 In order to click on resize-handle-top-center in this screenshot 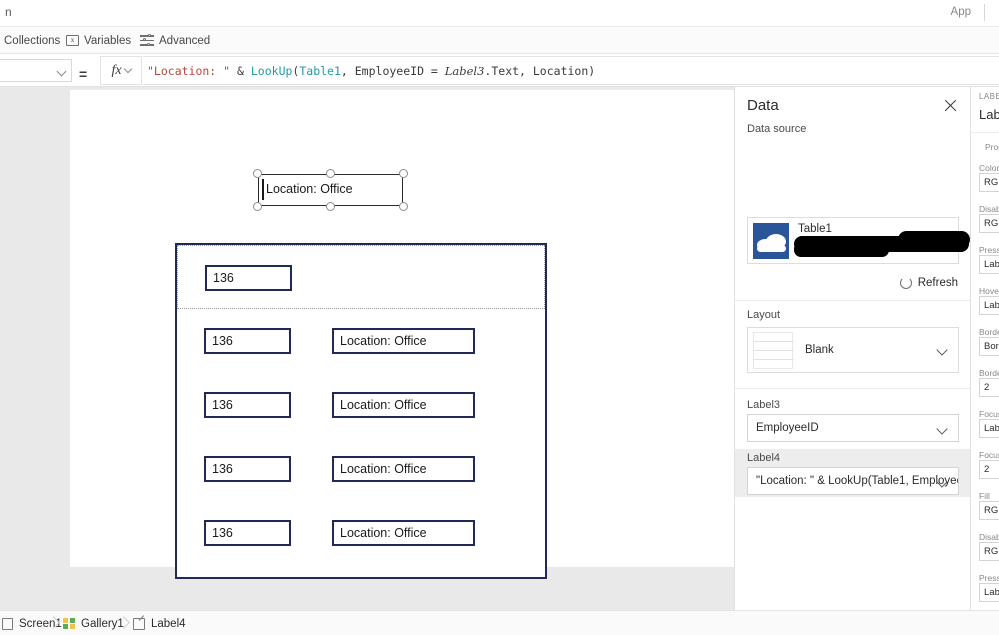, I will do `click(330, 173)`.